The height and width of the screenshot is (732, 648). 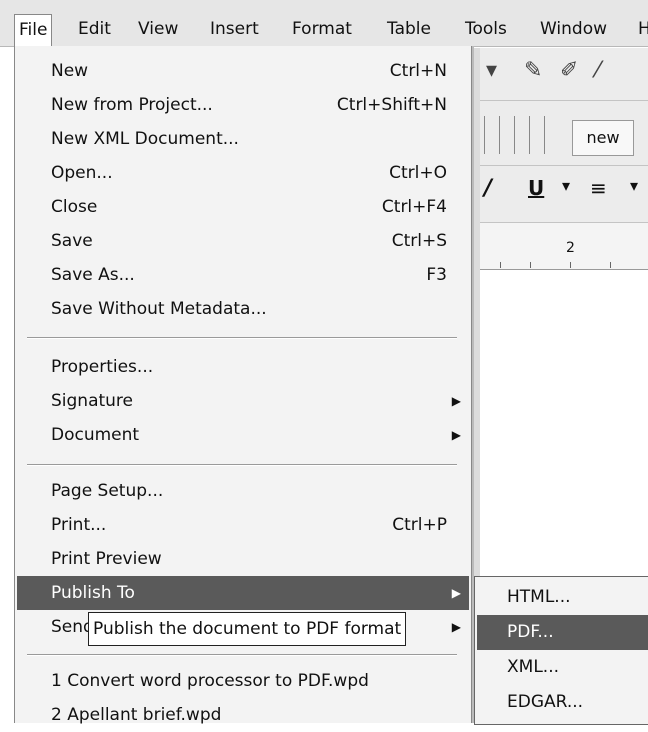 What do you see at coordinates (74, 207) in the screenshot?
I see `menu-item-label: Close` at bounding box center [74, 207].